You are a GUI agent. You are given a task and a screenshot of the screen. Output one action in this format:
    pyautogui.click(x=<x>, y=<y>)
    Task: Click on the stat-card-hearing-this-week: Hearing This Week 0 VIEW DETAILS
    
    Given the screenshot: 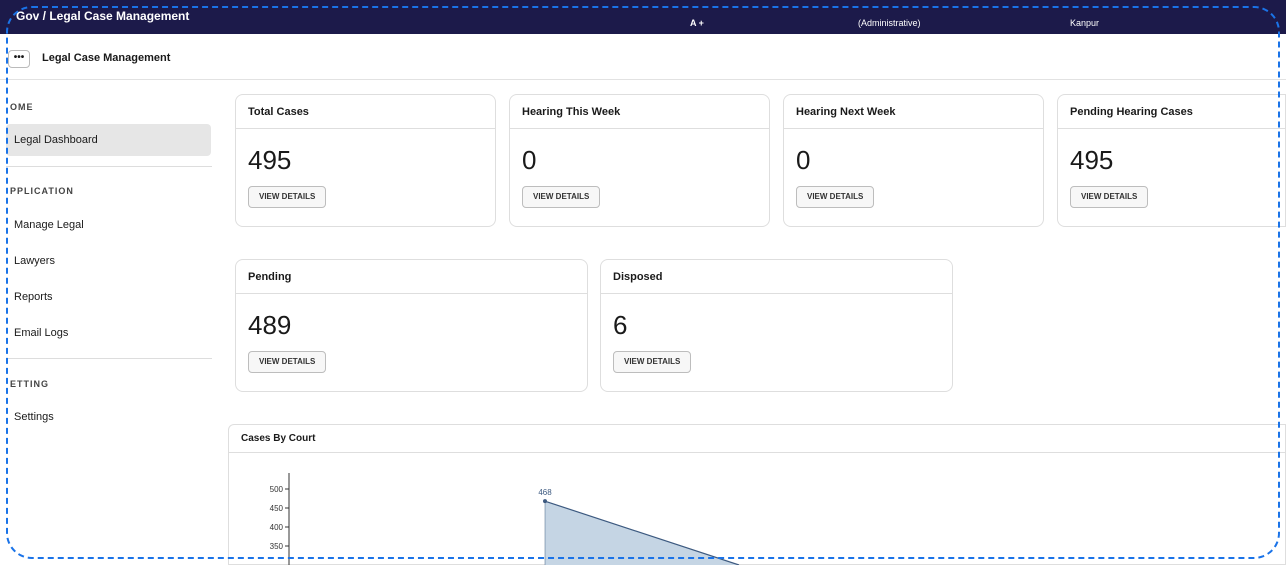 What is the action you would take?
    pyautogui.click(x=639, y=160)
    